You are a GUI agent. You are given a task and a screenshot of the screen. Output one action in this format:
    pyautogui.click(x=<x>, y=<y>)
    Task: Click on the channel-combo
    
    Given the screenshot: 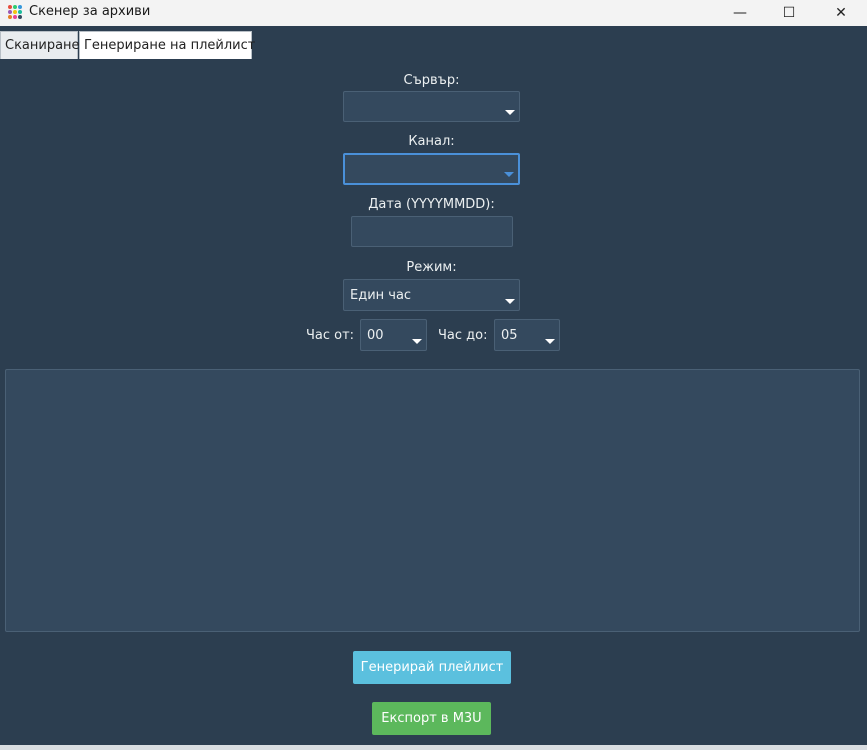 What is the action you would take?
    pyautogui.click(x=431, y=169)
    